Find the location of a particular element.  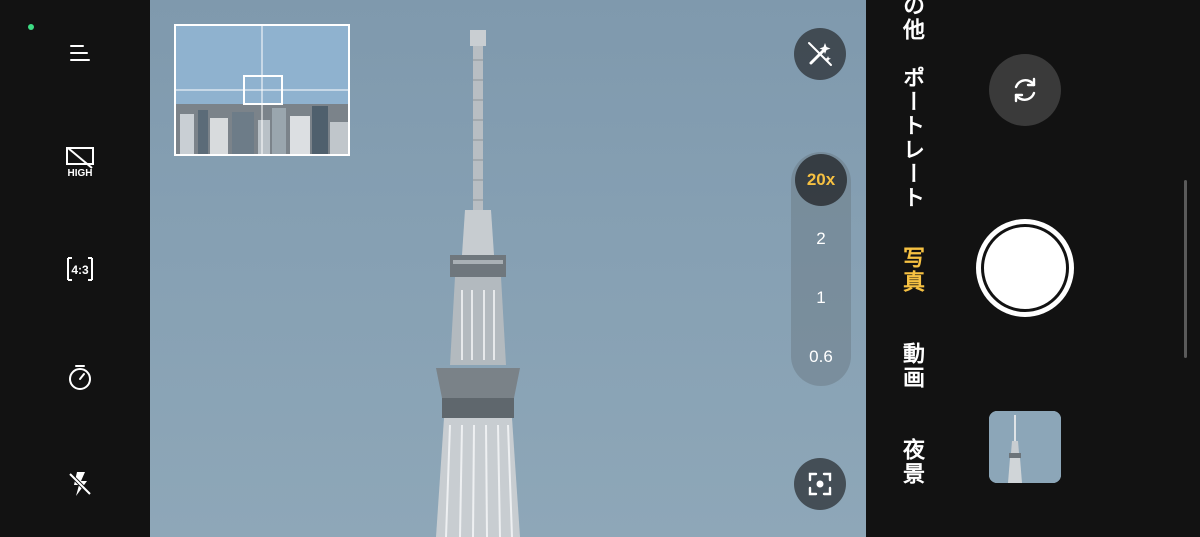

switch-camera-icon is located at coordinates (1025, 90).